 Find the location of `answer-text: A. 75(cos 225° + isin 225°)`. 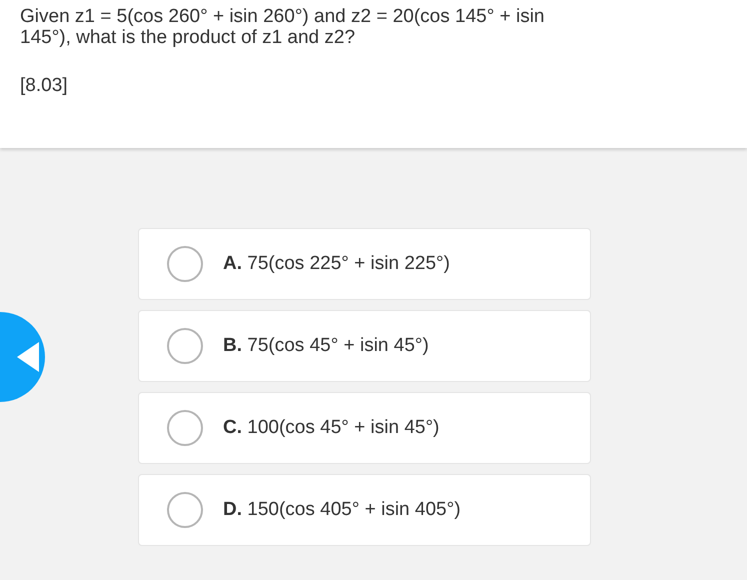

answer-text: A. 75(cos 225° + isin 225°) is located at coordinates (336, 264).